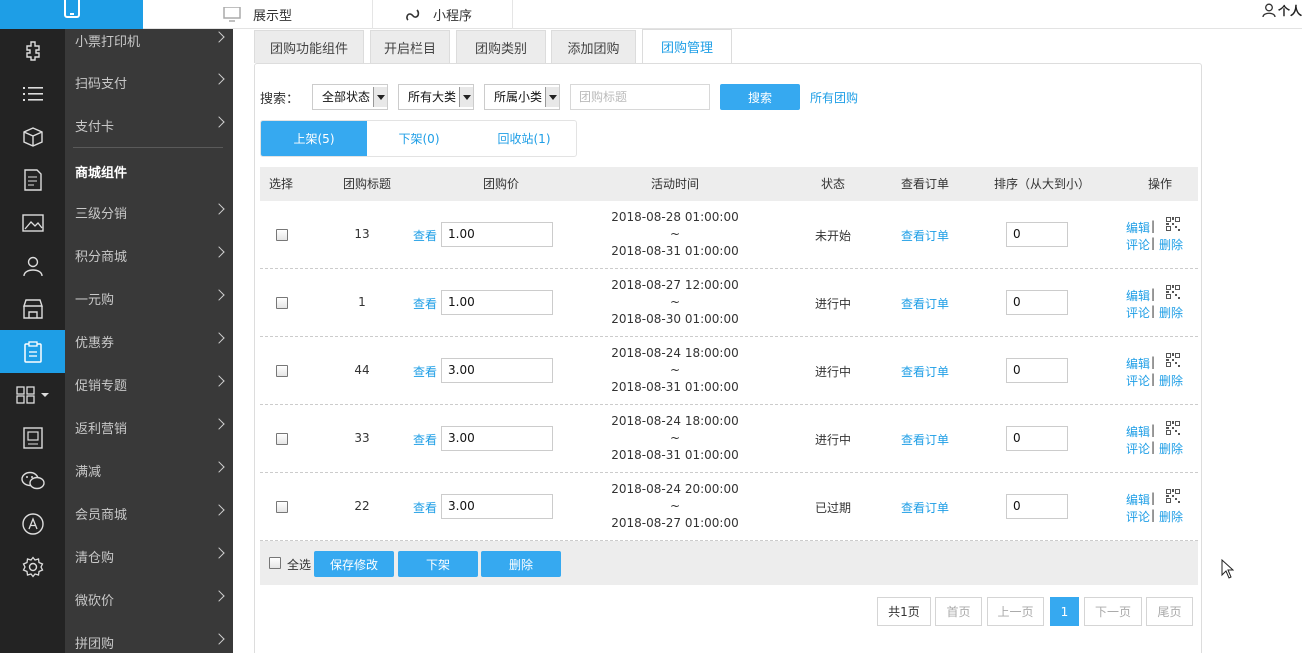 This screenshot has height=653, width=1302. I want to click on unlist-button: 下架, so click(438, 564).